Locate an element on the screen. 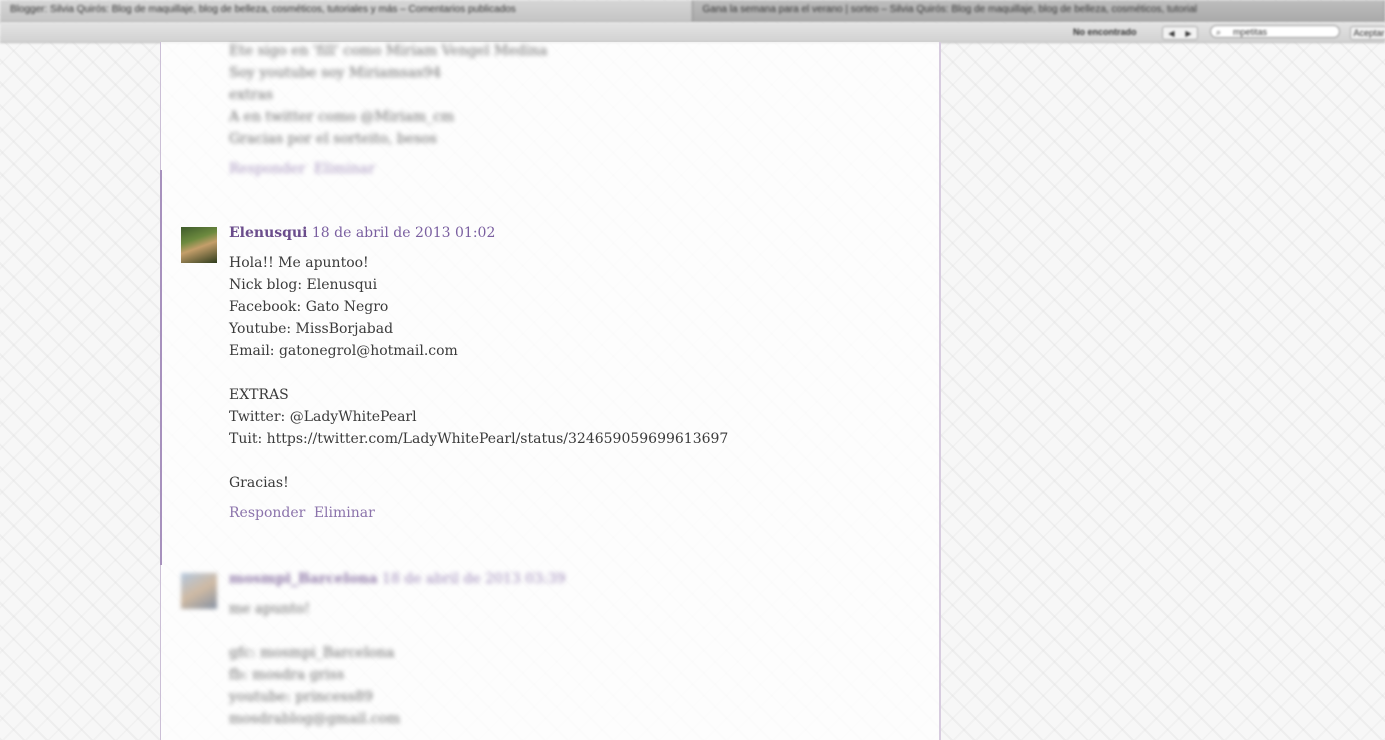 The width and height of the screenshot is (1385, 740). find-bar: No encontrado ◀ ▶ mpetitas ⌕ Aceptar is located at coordinates (692, 32).